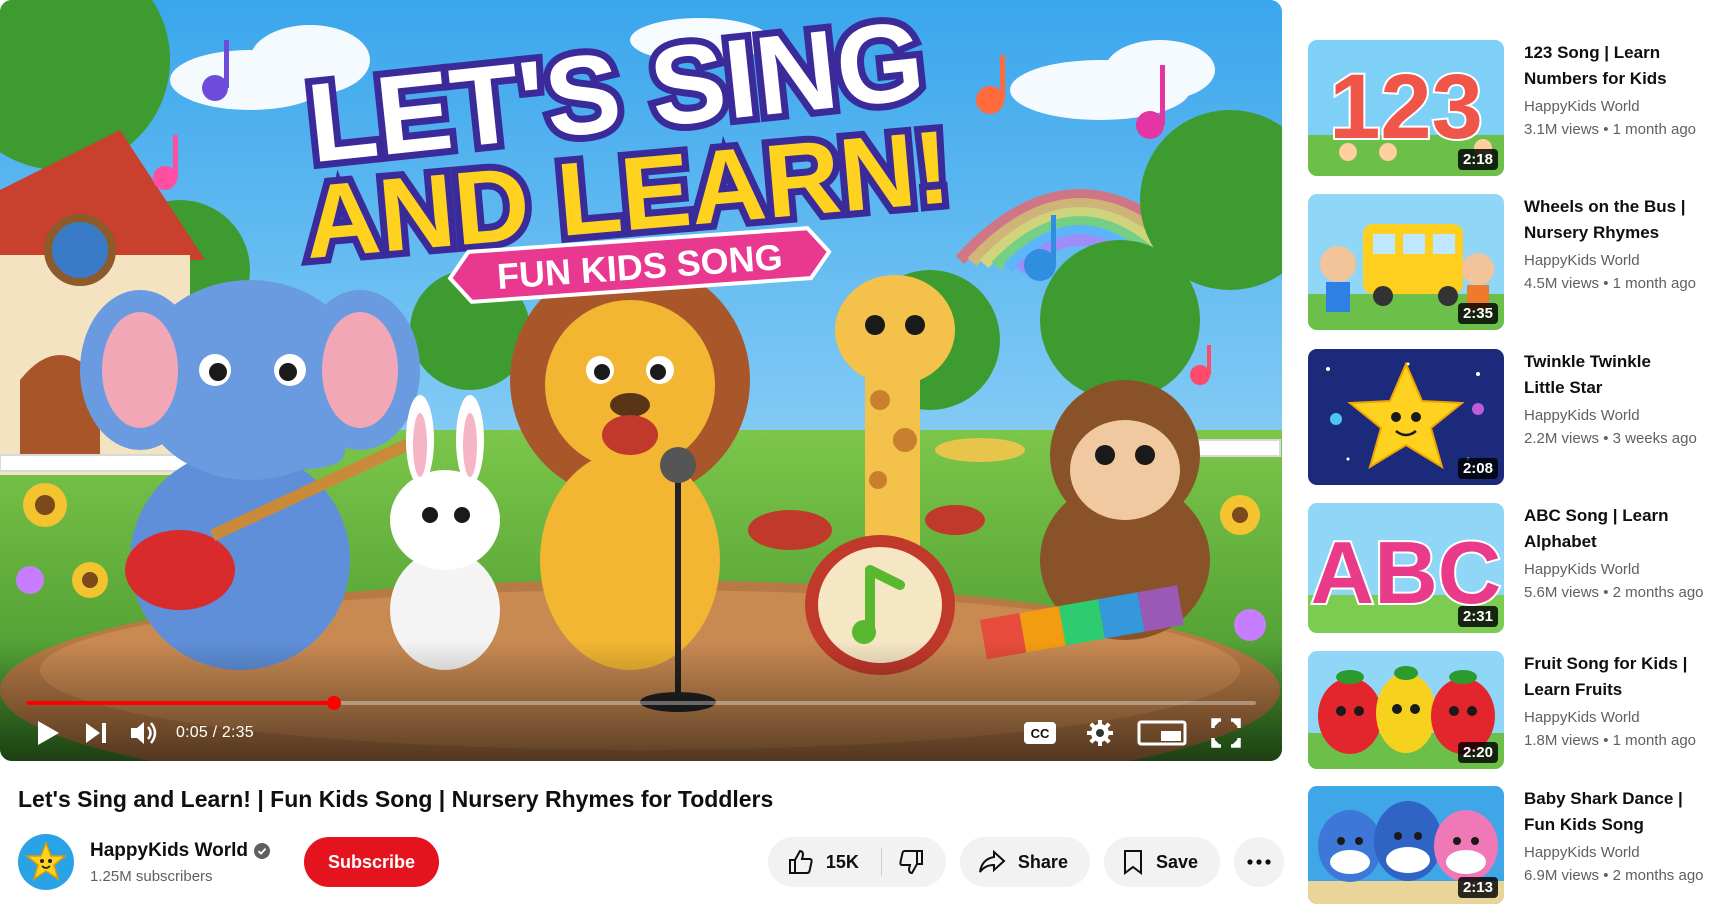  I want to click on like-button: 15K, so click(824, 862).